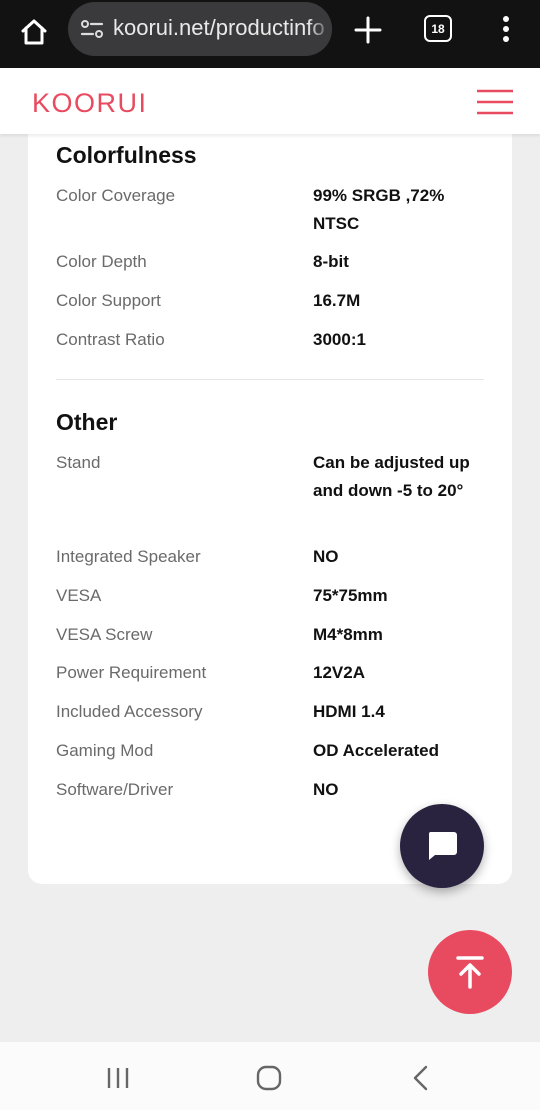 Image resolution: width=540 pixels, height=1110 pixels. What do you see at coordinates (349, 711) in the screenshot?
I see `spec-value: HDMI 1.4` at bounding box center [349, 711].